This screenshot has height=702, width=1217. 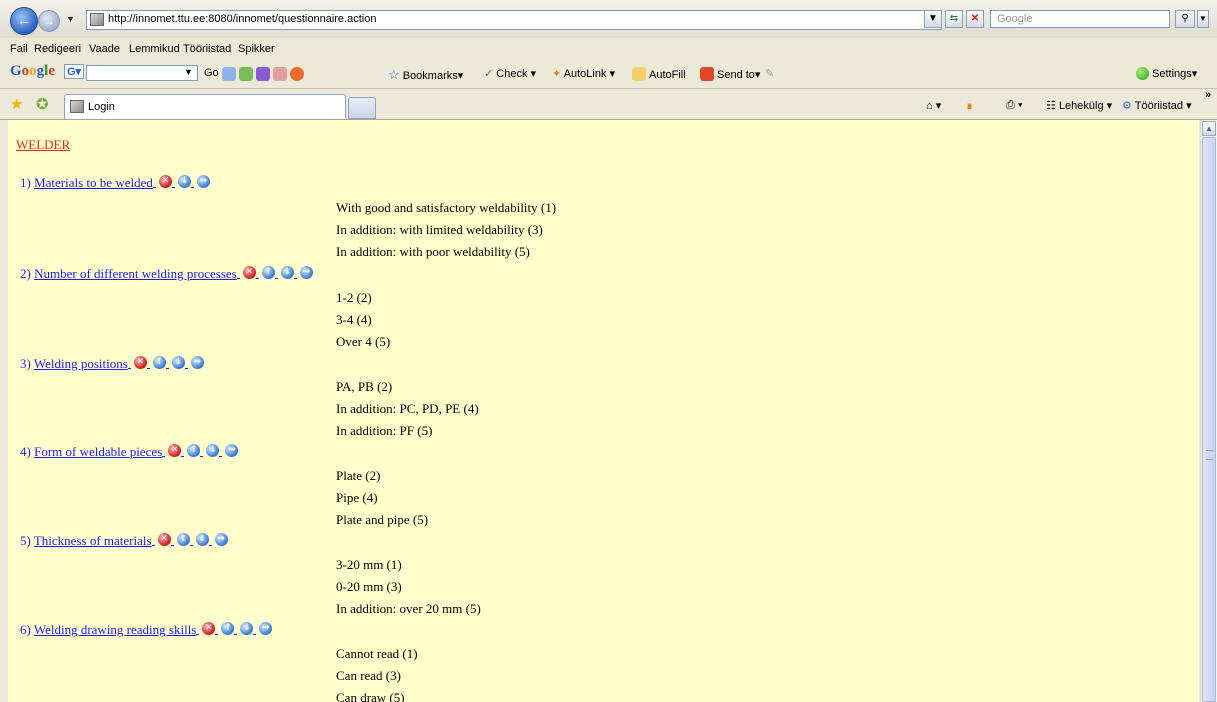 What do you see at coordinates (1166, 73) in the screenshot?
I see `settings-button: Settings▾` at bounding box center [1166, 73].